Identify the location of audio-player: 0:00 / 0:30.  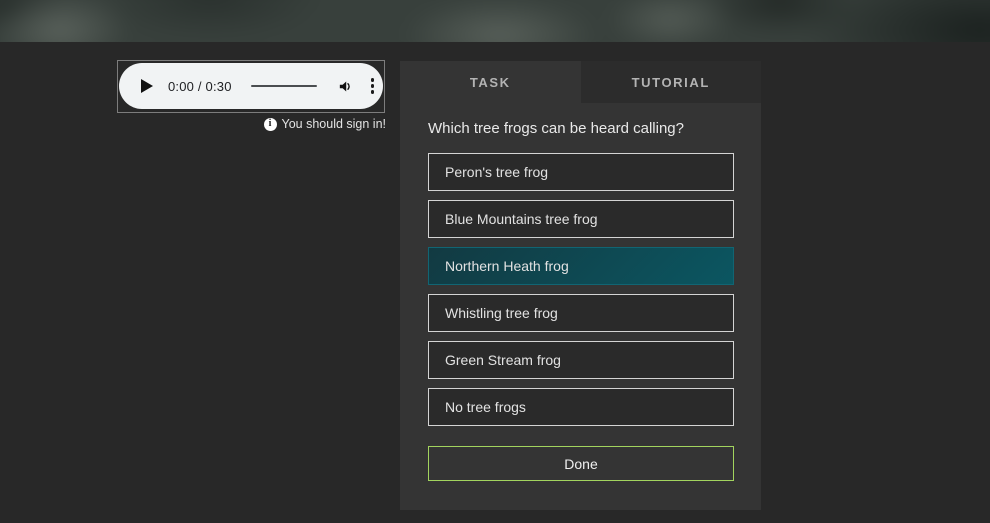
(251, 86).